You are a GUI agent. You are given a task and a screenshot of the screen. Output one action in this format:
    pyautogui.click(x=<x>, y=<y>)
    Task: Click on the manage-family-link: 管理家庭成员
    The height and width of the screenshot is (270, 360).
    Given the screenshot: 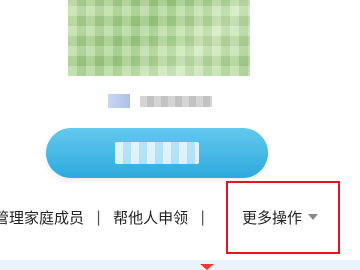 What is the action you would take?
    pyautogui.click(x=42, y=217)
    